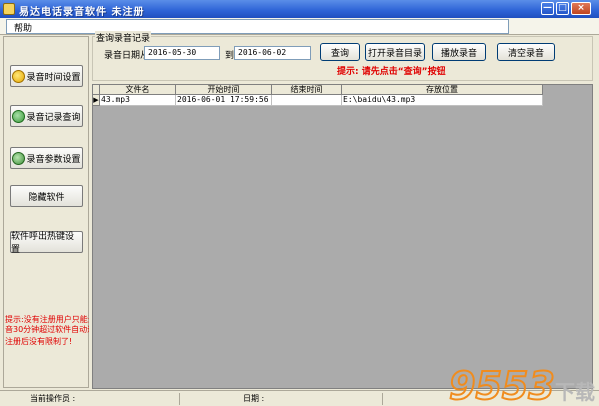 The image size is (599, 406). What do you see at coordinates (19, 158) in the screenshot?
I see `settings-icon` at bounding box center [19, 158].